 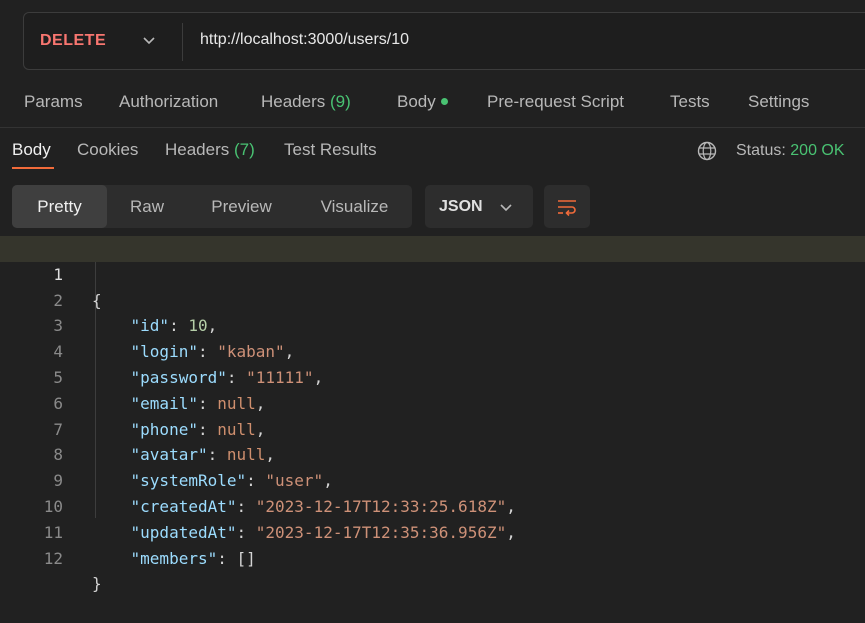 What do you see at coordinates (432, 531) in the screenshot?
I see `code-line: 11 "members": []` at bounding box center [432, 531].